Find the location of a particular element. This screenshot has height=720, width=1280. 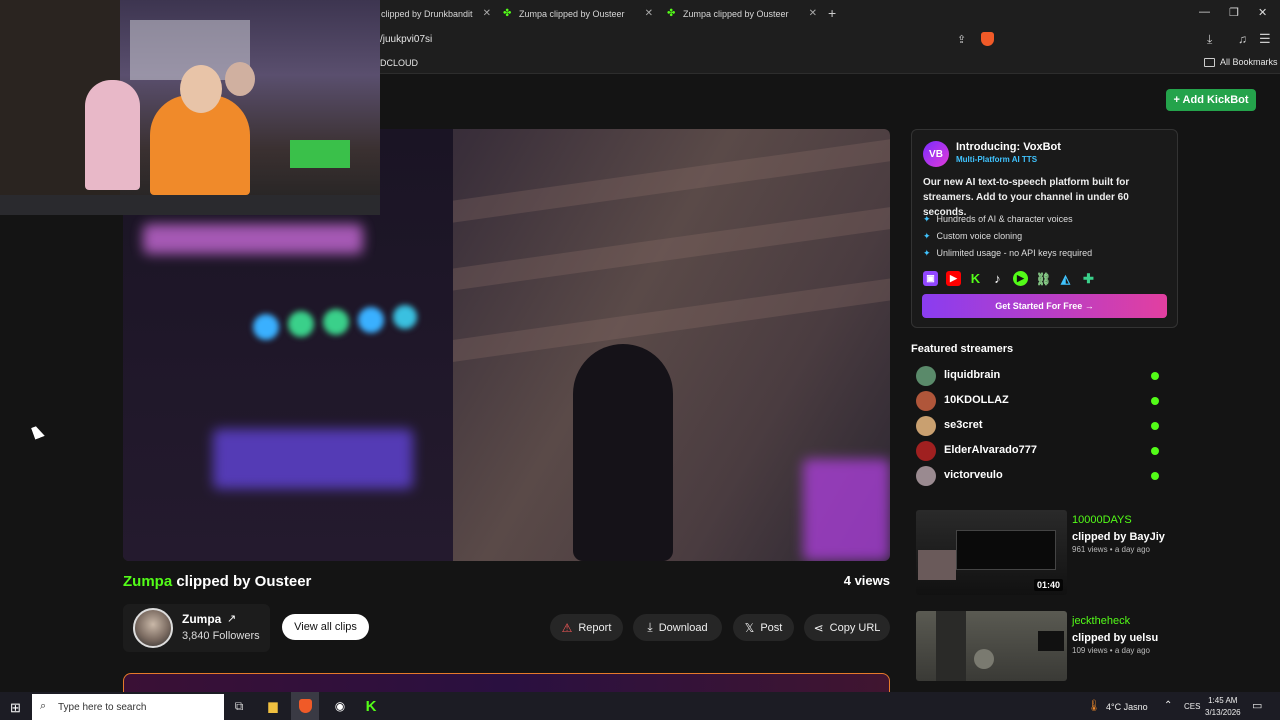

clip-title: Zumpa clipped by Ousteer is located at coordinates (217, 581).